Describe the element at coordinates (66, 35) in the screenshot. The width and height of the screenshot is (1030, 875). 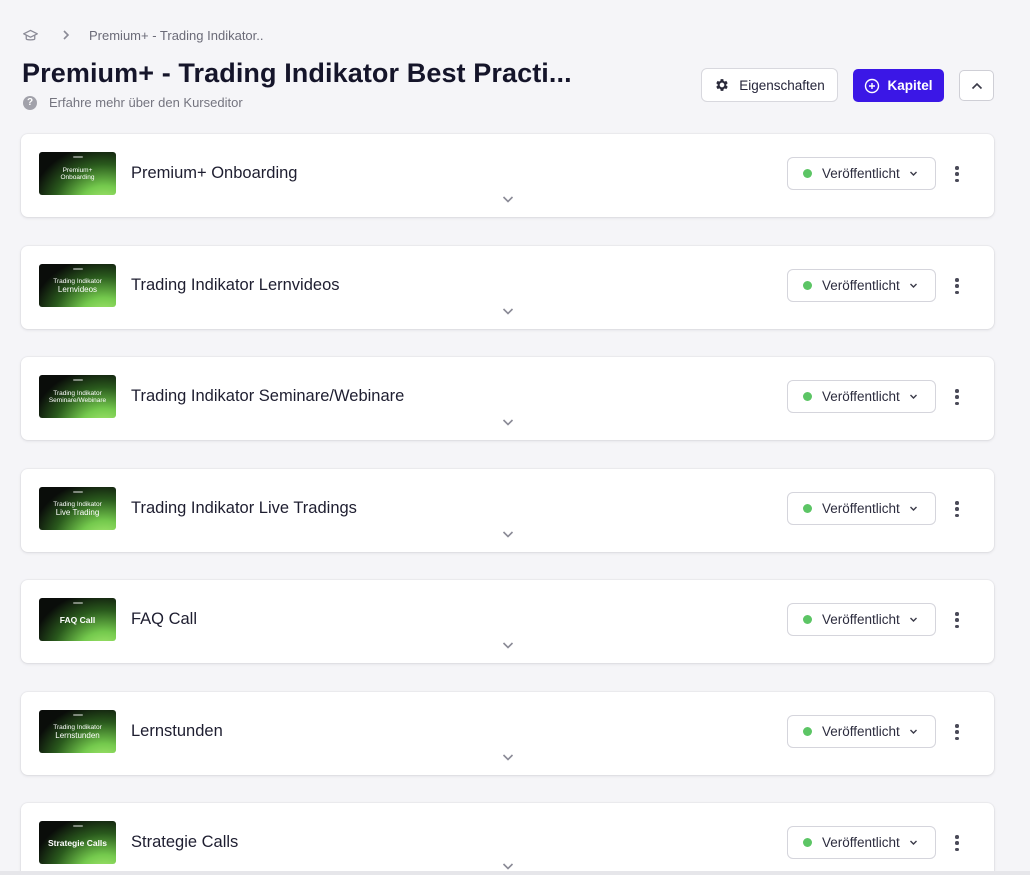
I see `chevron-right-icon` at that location.